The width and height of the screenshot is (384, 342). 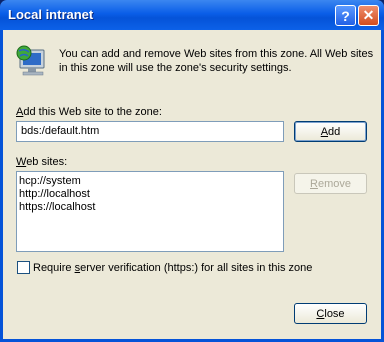 What do you see at coordinates (150, 207) in the screenshot?
I see `list-item: https://localhost` at bounding box center [150, 207].